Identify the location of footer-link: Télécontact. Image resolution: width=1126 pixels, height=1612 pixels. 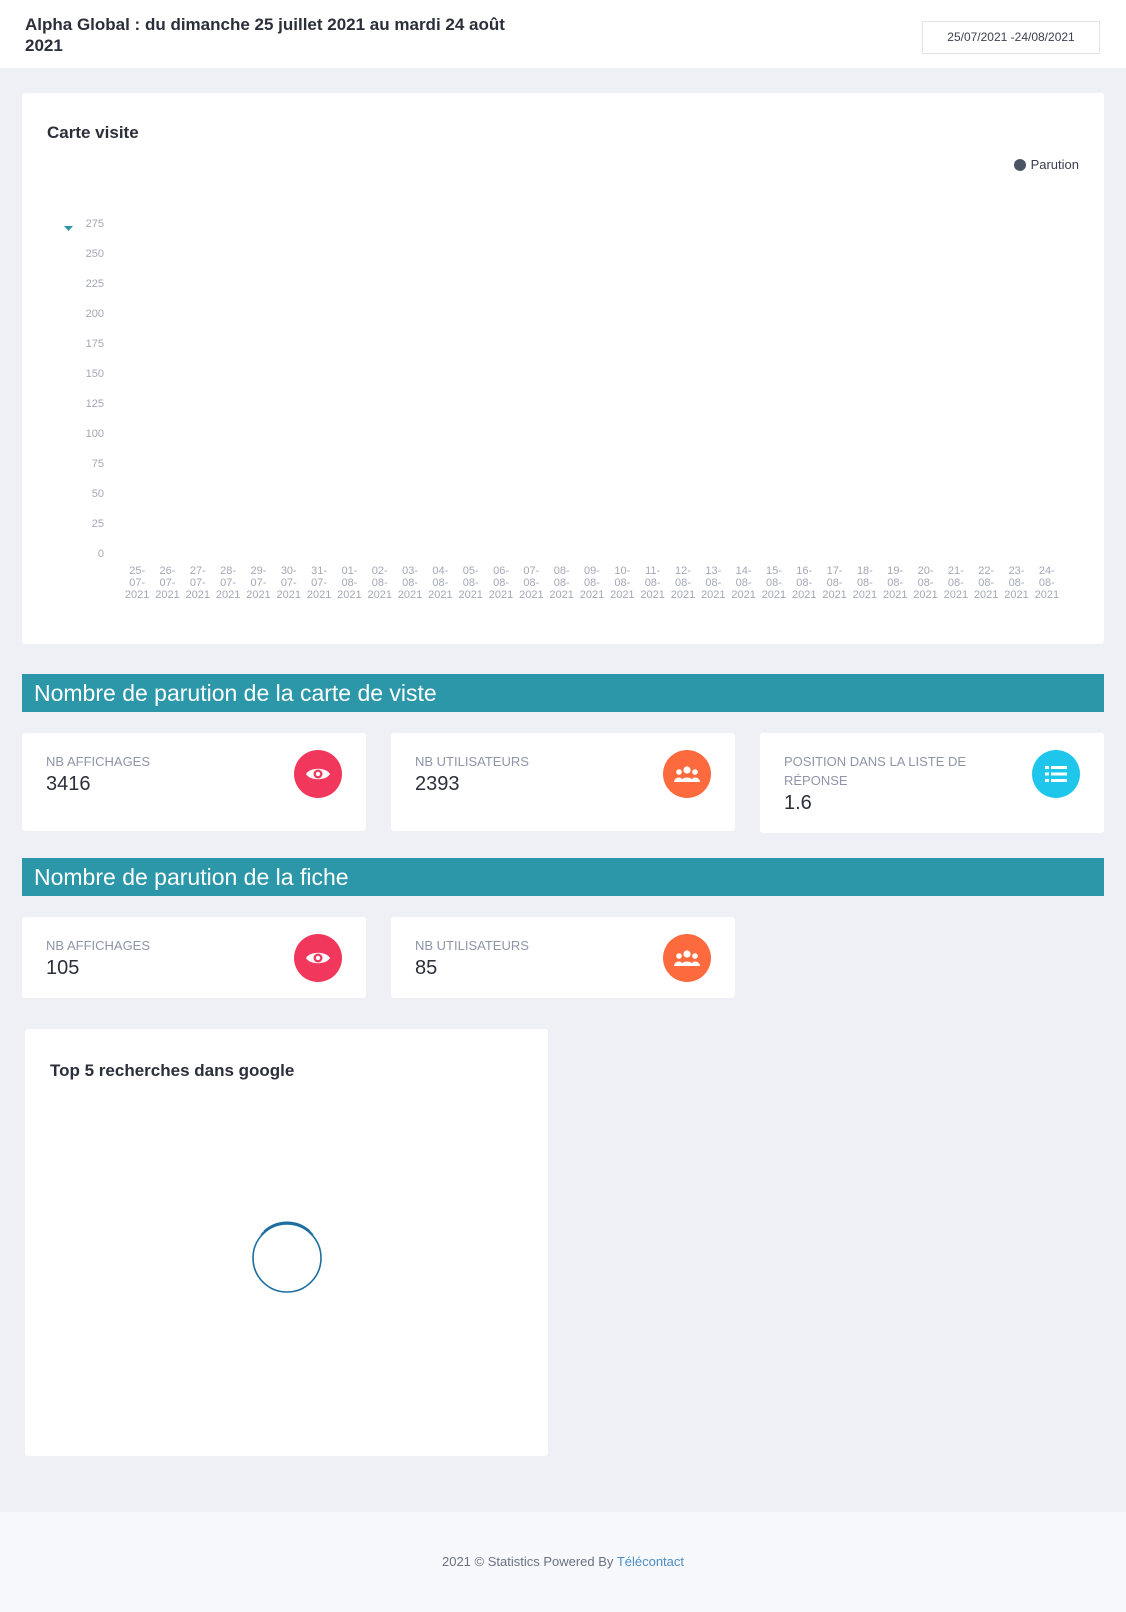
(650, 1561).